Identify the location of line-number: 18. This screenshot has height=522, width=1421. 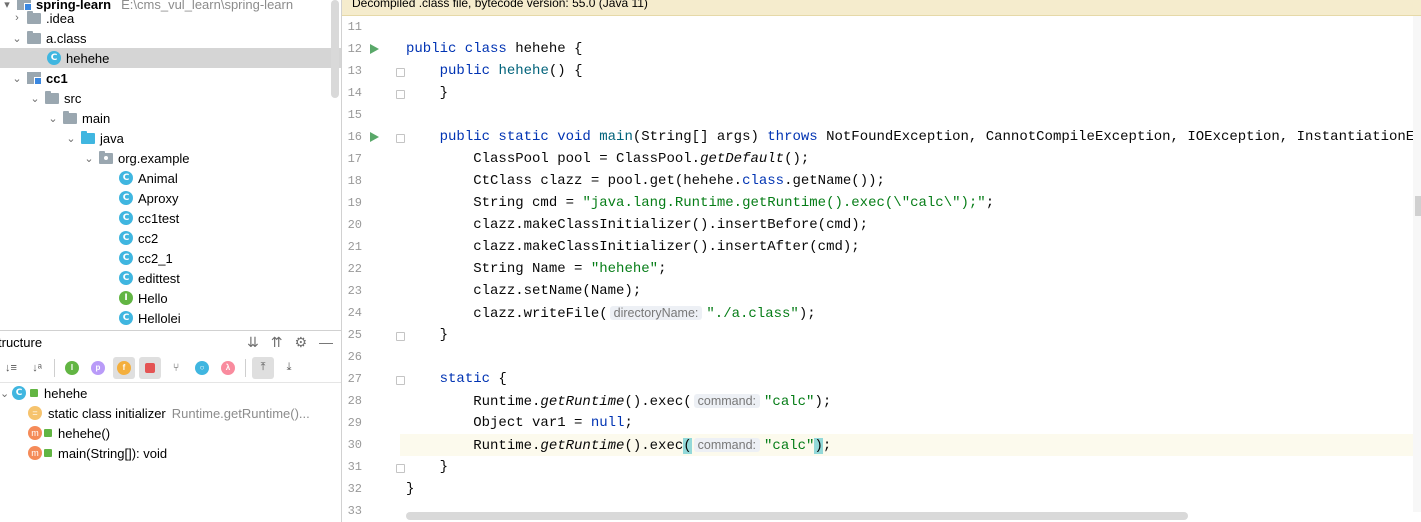
(354, 181).